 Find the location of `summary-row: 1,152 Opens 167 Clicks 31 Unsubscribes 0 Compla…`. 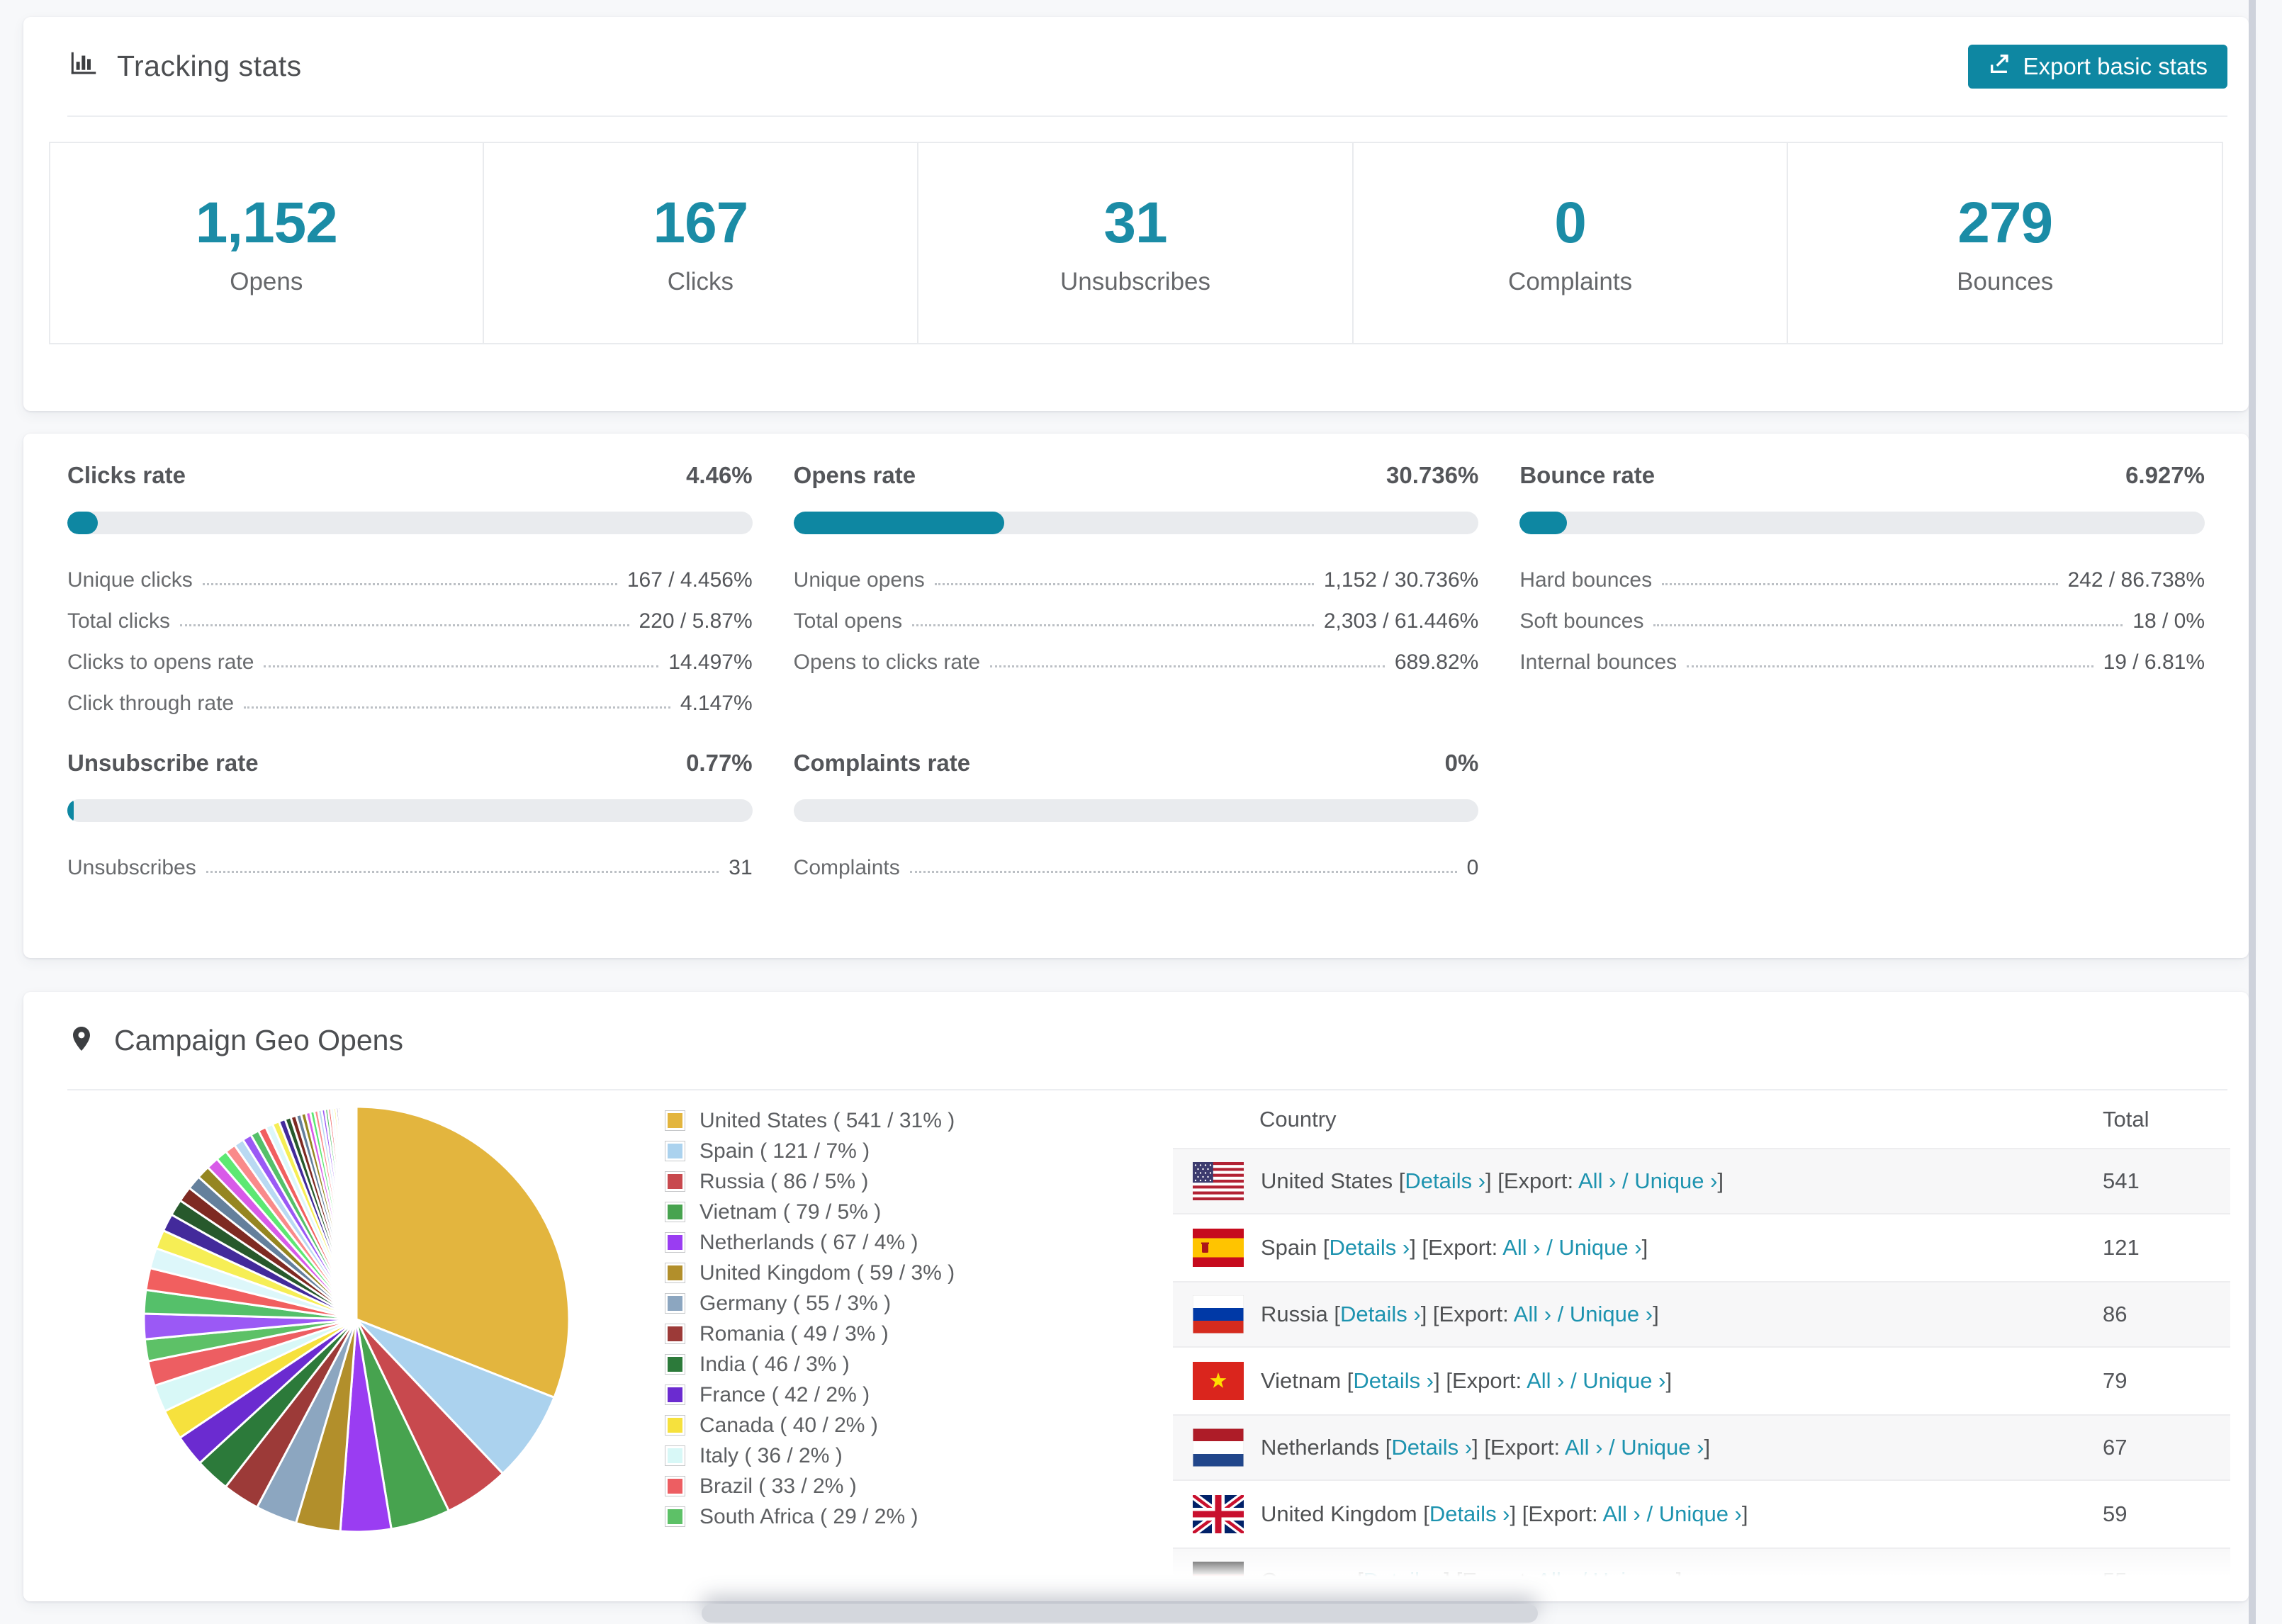

summary-row: 1,152 Opens 167 Clicks 31 Unsubscribes 0 Compla… is located at coordinates (1136, 243).